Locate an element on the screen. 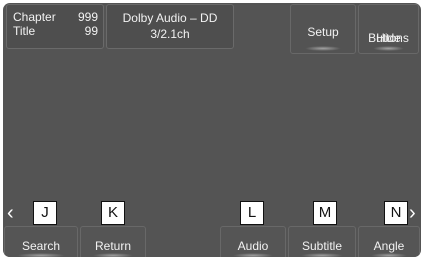 The image size is (424, 260). setup-button: Setup is located at coordinates (323, 29).